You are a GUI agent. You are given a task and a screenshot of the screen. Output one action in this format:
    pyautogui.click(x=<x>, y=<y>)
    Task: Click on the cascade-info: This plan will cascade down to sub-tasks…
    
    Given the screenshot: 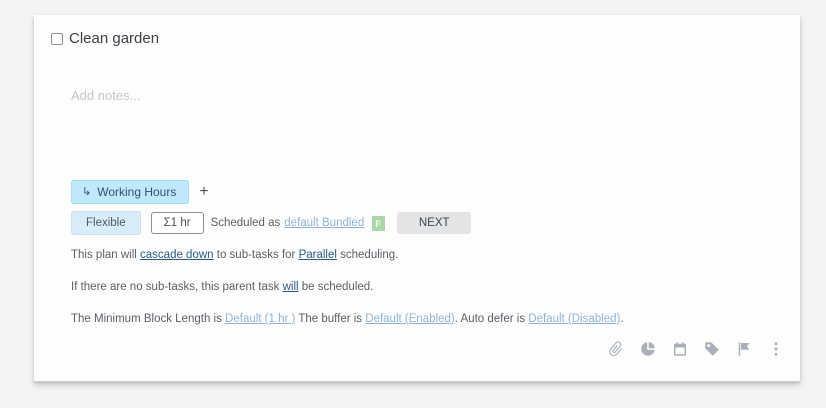 What is the action you would take?
    pyautogui.click(x=234, y=255)
    